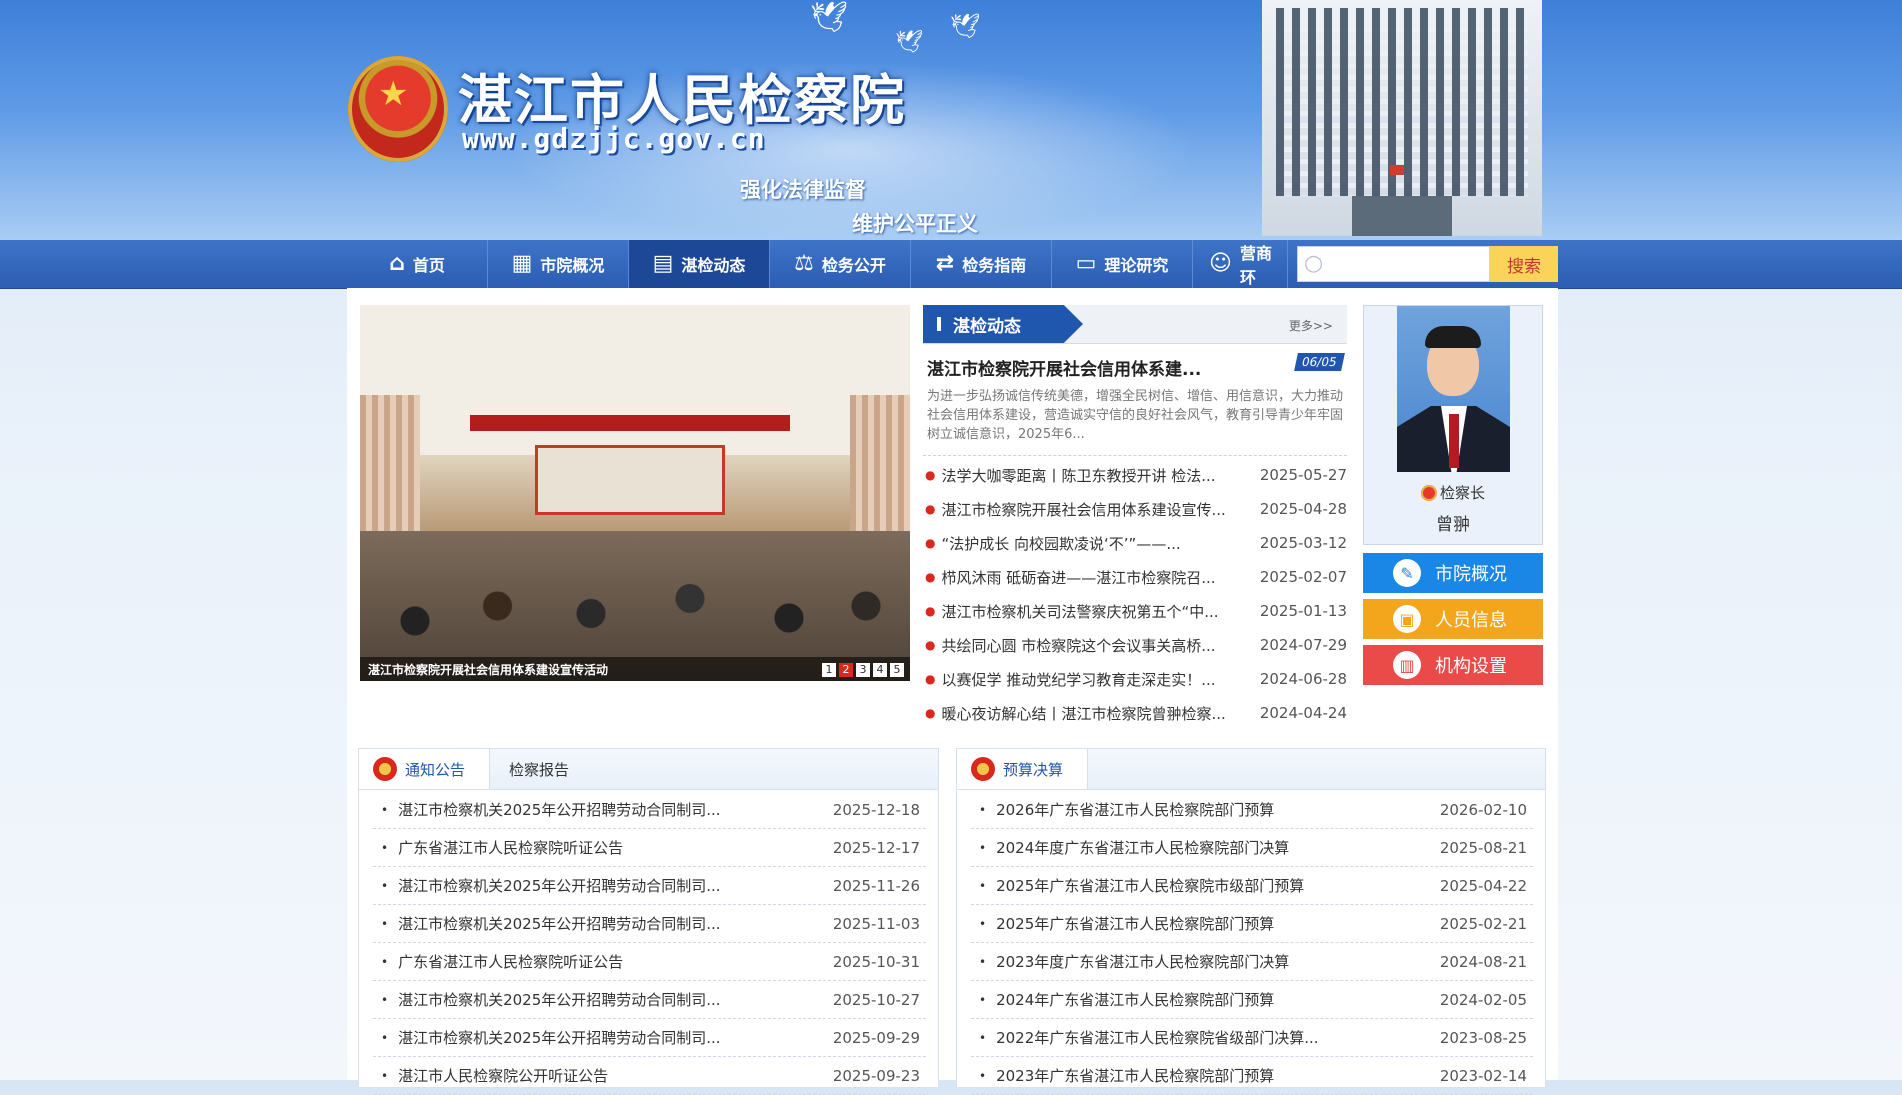 This screenshot has height=1095, width=1902. I want to click on chief-card: 检察长 曾翀, so click(1453, 425).